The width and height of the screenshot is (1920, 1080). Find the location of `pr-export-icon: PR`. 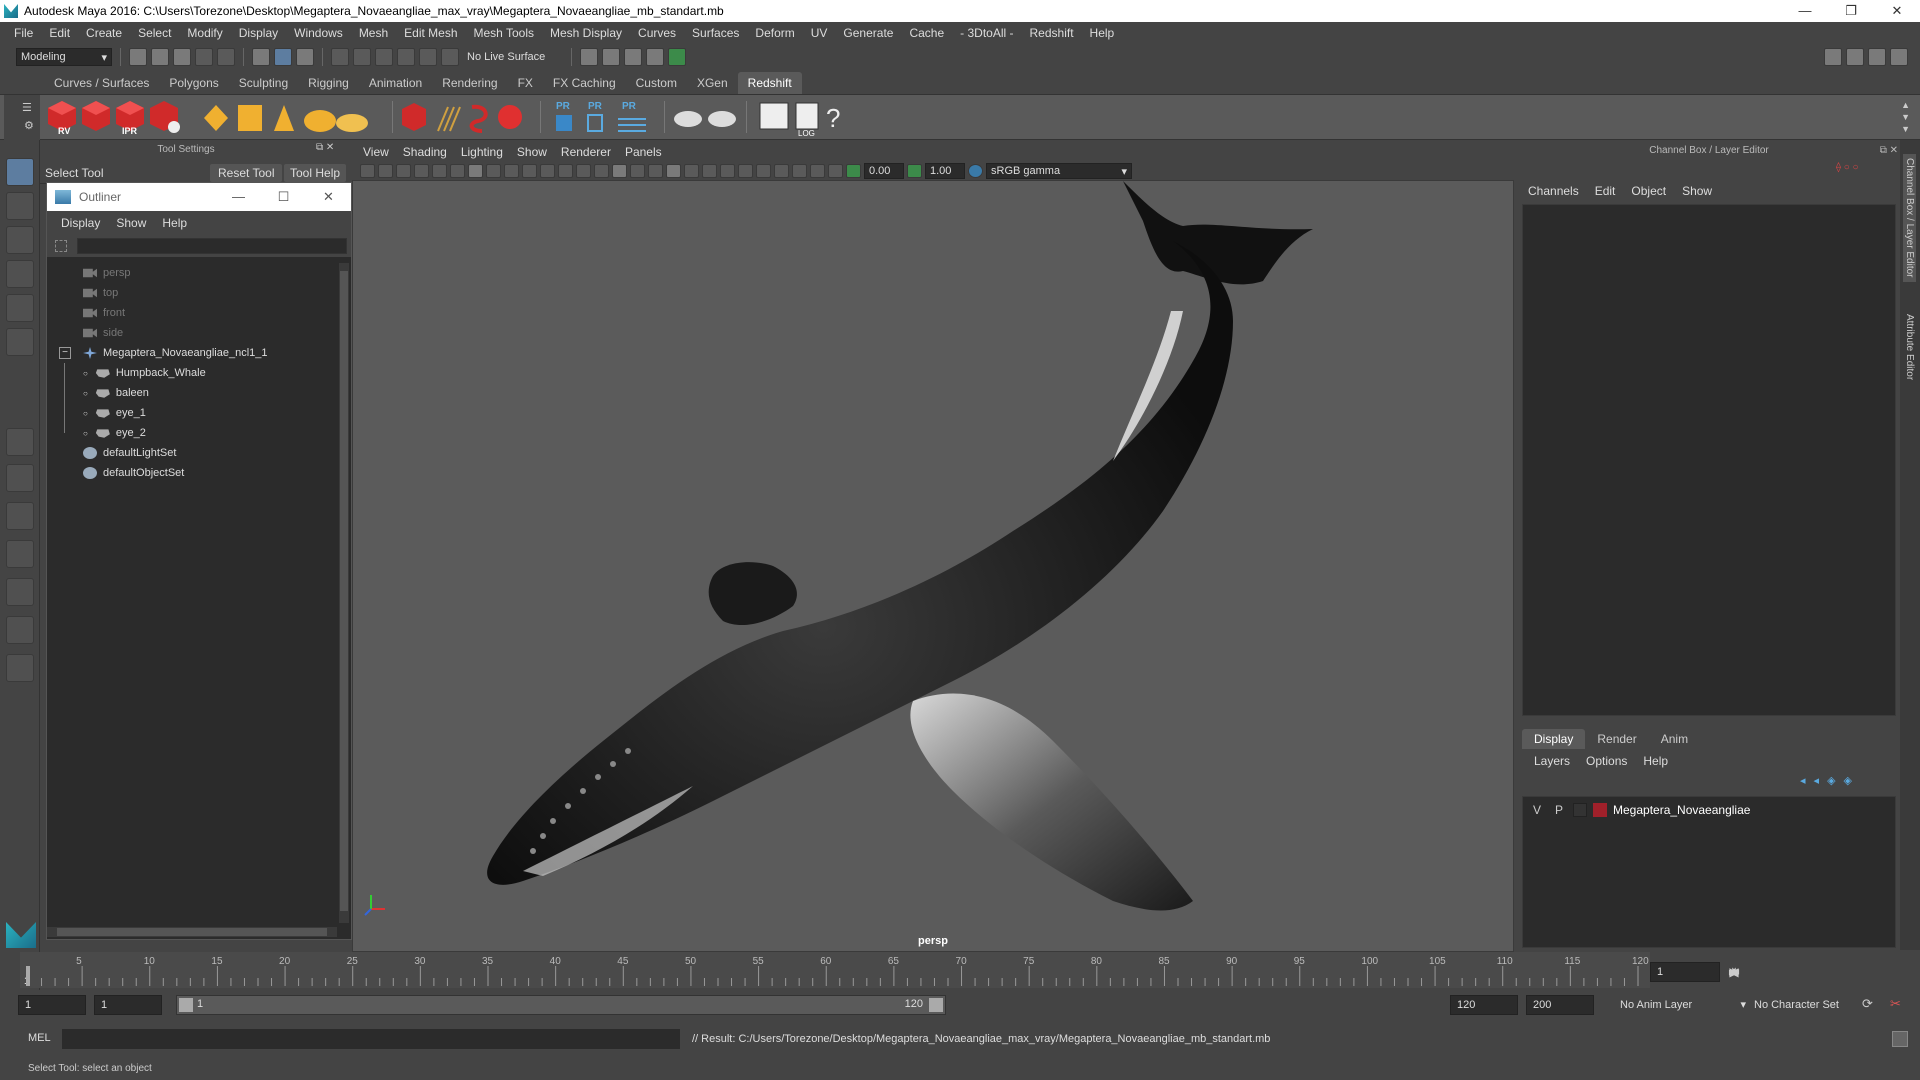

pr-export-icon: PR is located at coordinates (595, 116).